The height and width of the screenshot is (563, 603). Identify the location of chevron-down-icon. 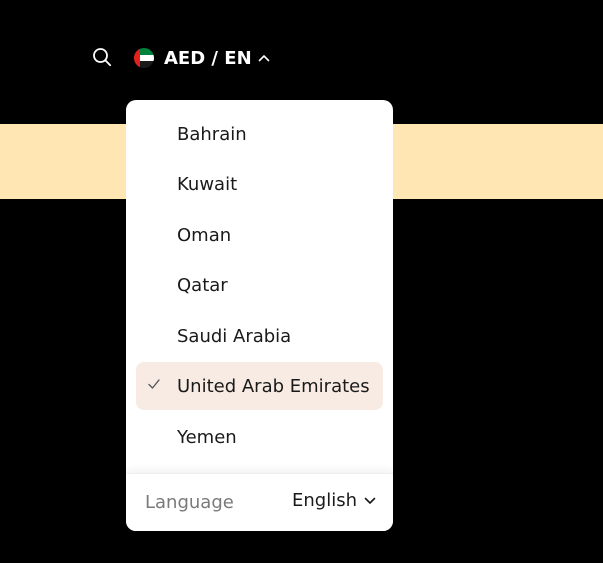
(370, 501).